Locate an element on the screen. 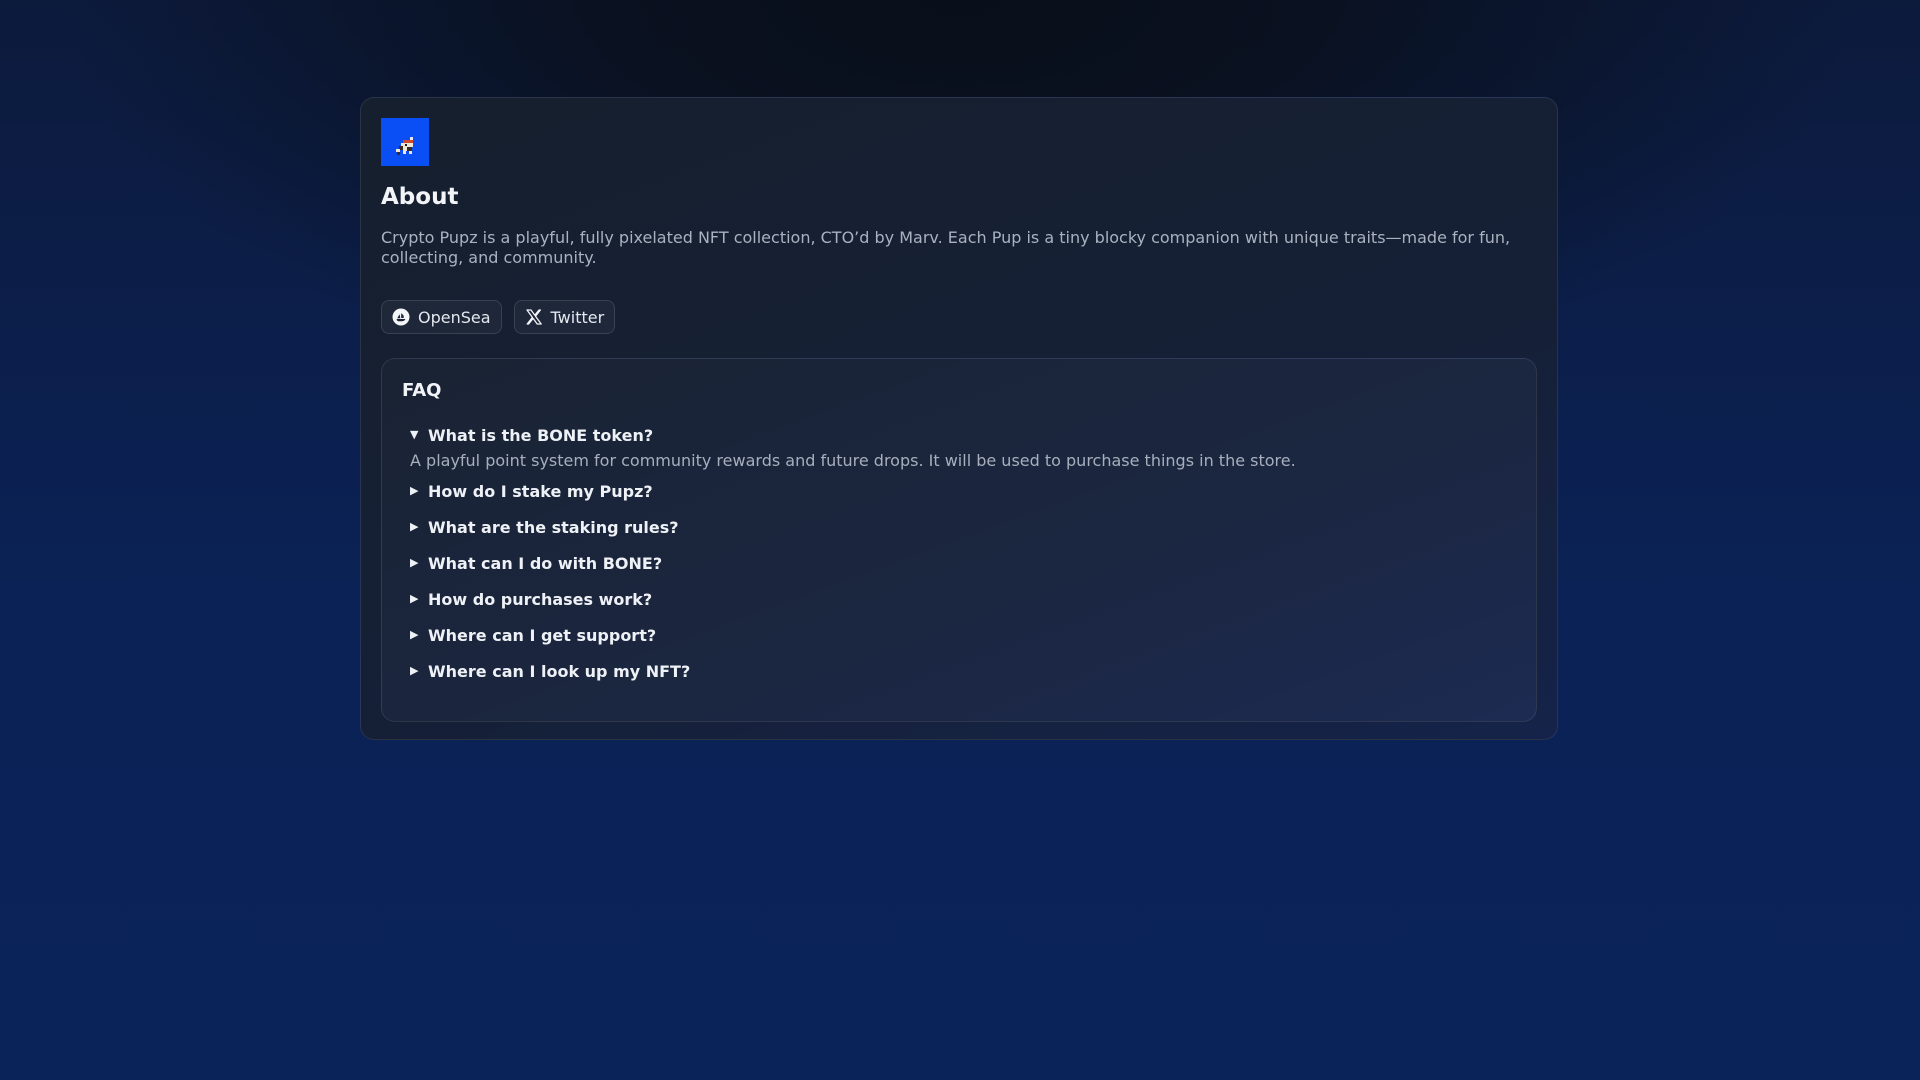  x-icon is located at coordinates (534, 317).